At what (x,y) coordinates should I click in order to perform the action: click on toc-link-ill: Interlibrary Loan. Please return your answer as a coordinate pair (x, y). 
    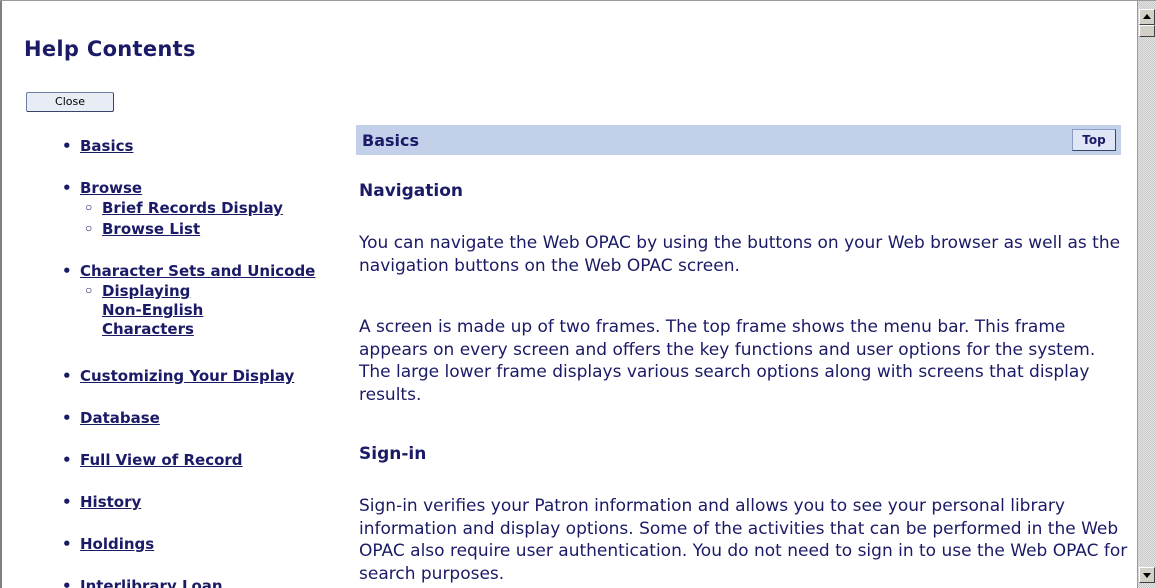
    Looking at the image, I should click on (151, 582).